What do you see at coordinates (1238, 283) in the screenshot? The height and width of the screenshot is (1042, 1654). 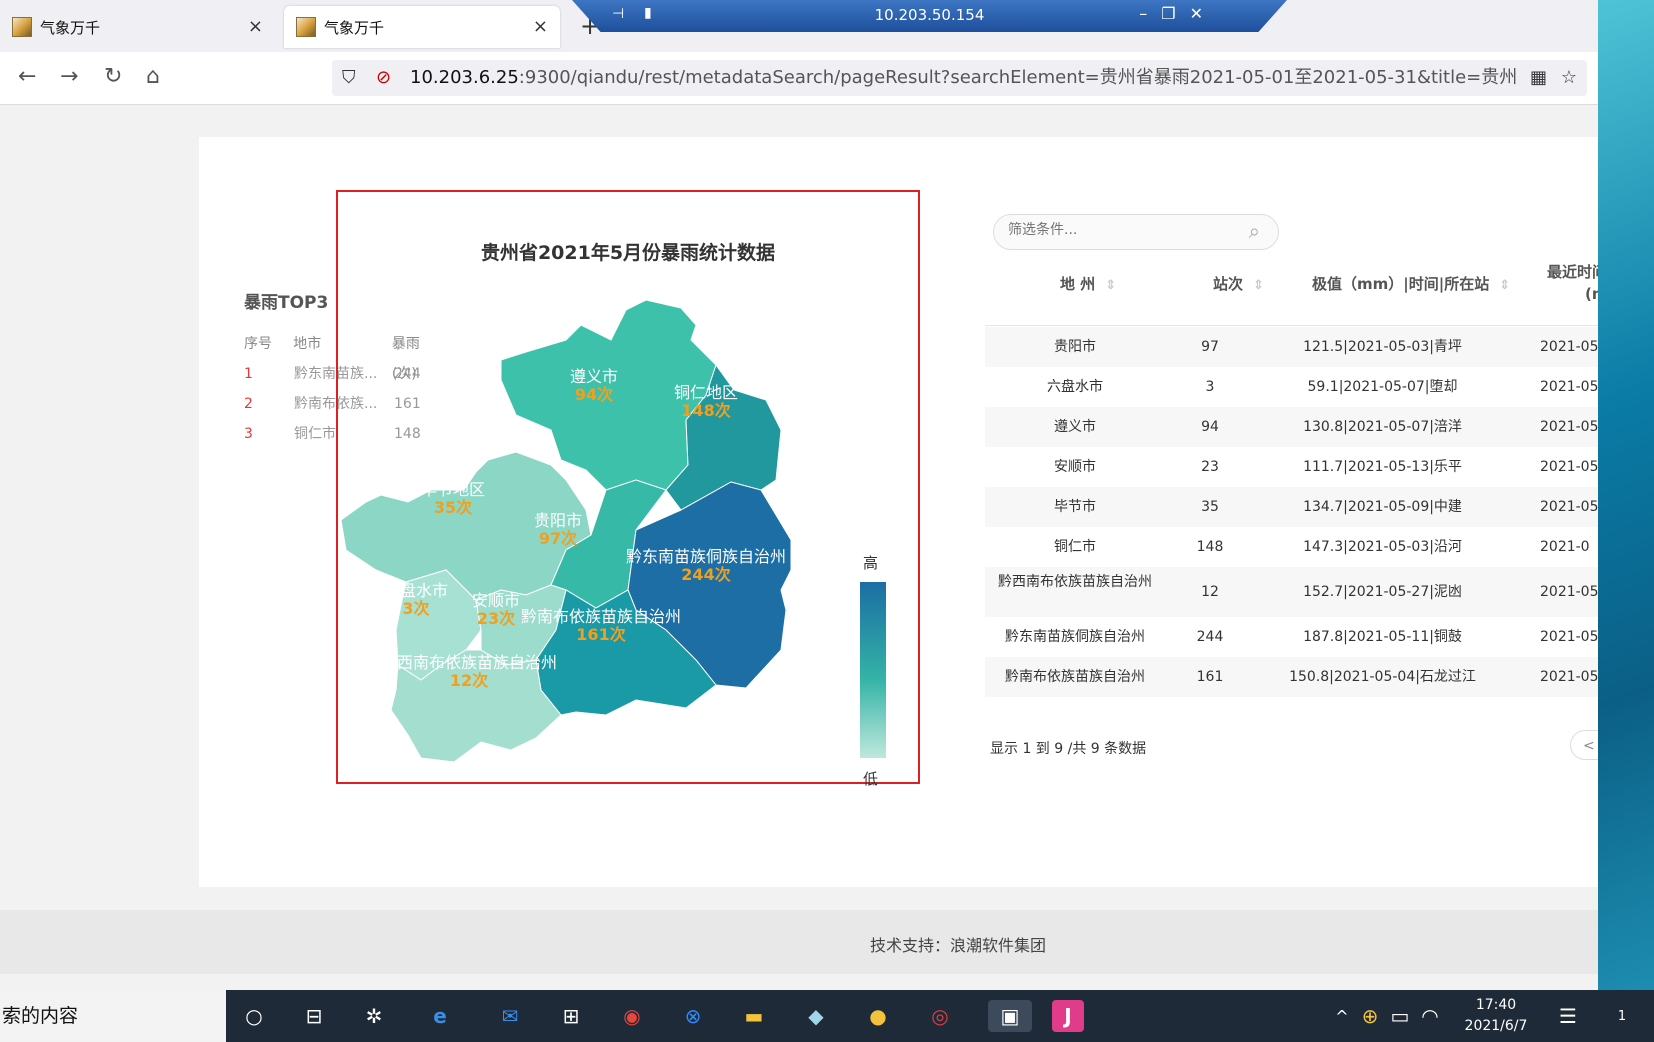 I see `col-header-count: 站次 ⇕` at bounding box center [1238, 283].